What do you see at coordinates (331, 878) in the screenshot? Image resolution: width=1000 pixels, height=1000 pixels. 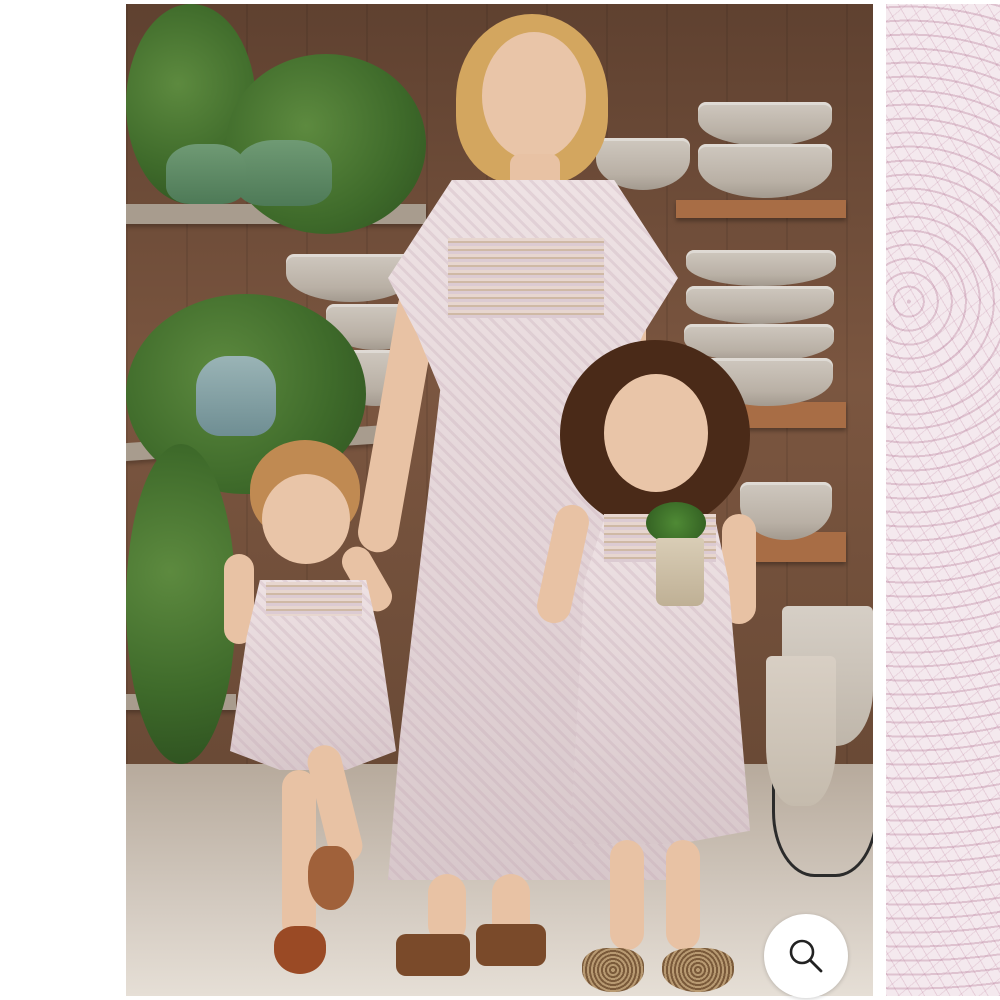 I see `toddler-shoe-right` at bounding box center [331, 878].